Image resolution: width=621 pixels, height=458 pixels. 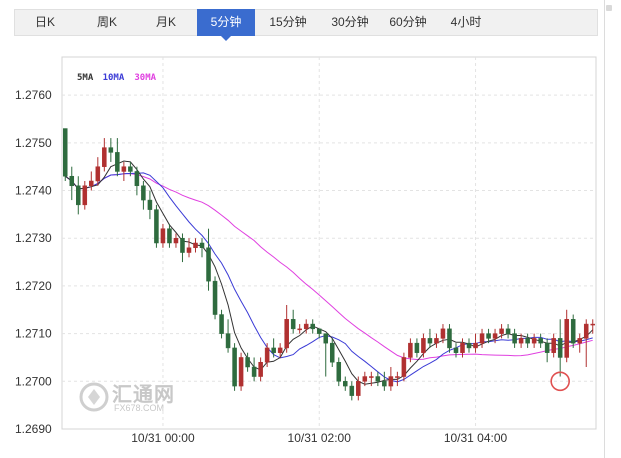 What do you see at coordinates (226, 25) in the screenshot?
I see `tab-5-minutes: 5分钟` at bounding box center [226, 25].